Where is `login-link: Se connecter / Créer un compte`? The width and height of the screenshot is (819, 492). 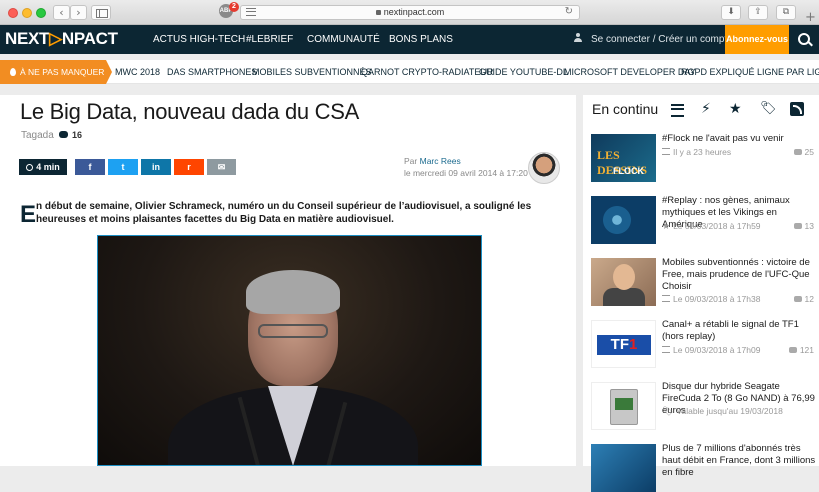
login-link: Se connecter / Créer un compte is located at coordinates (662, 39).